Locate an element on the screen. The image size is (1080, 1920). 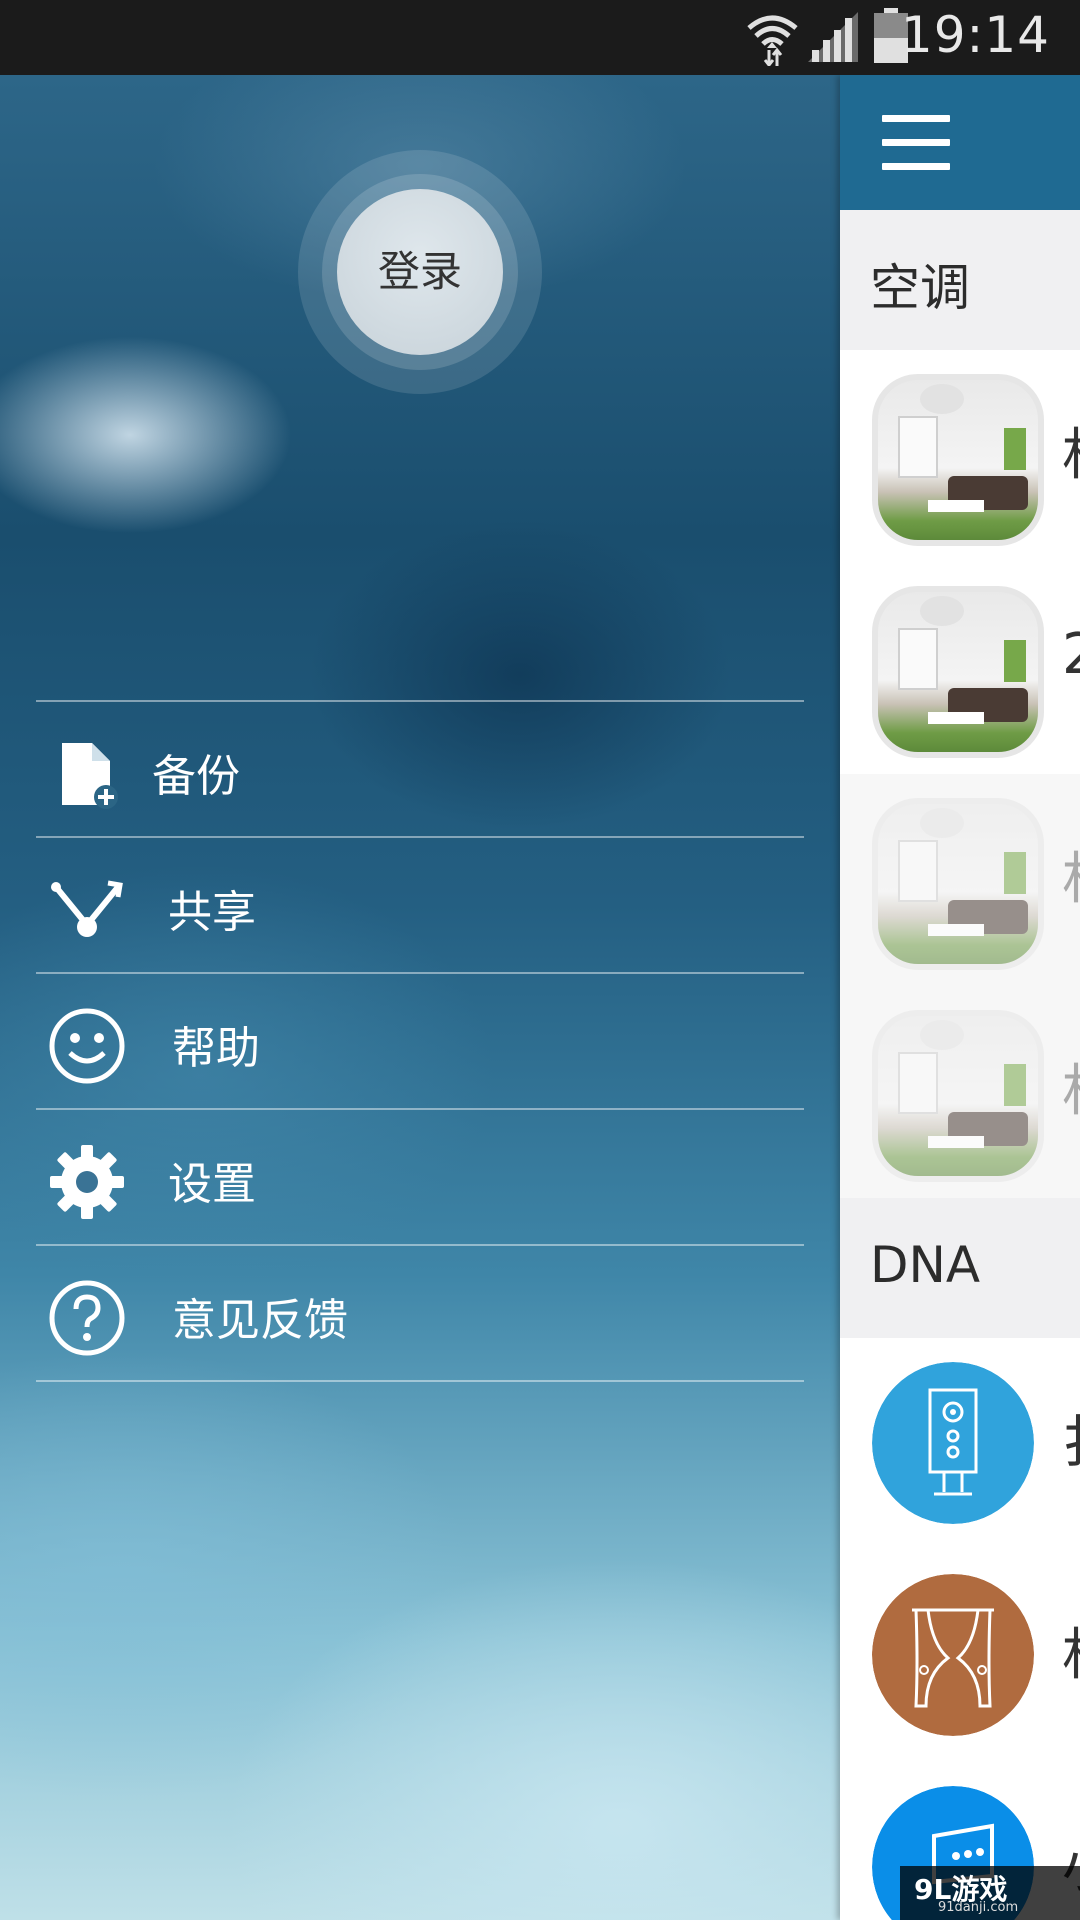
menu-label-settings: 设置 is located at coordinates (212, 1184).